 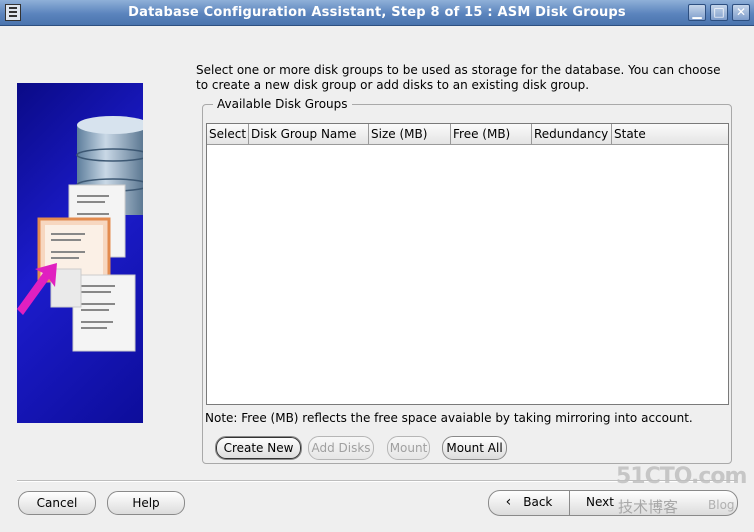 I want to click on mount-all-button: Mount All, so click(x=474, y=448).